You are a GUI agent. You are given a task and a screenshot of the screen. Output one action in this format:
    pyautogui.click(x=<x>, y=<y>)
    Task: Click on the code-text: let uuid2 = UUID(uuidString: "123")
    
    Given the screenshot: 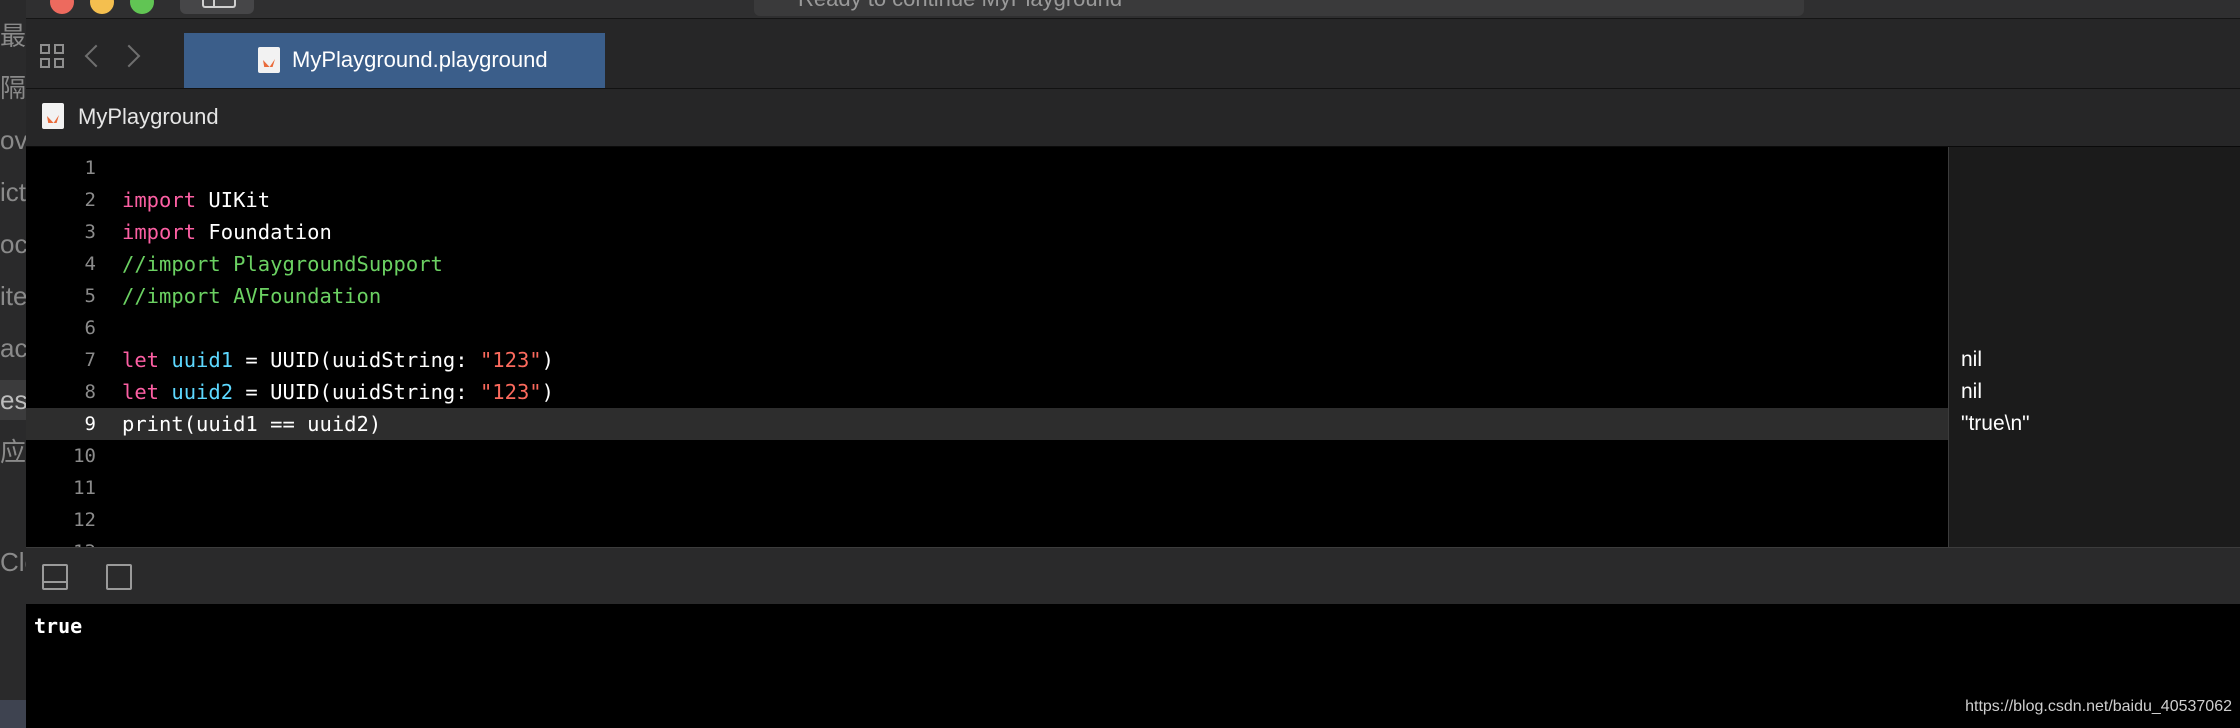 What is the action you would take?
    pyautogui.click(x=338, y=392)
    